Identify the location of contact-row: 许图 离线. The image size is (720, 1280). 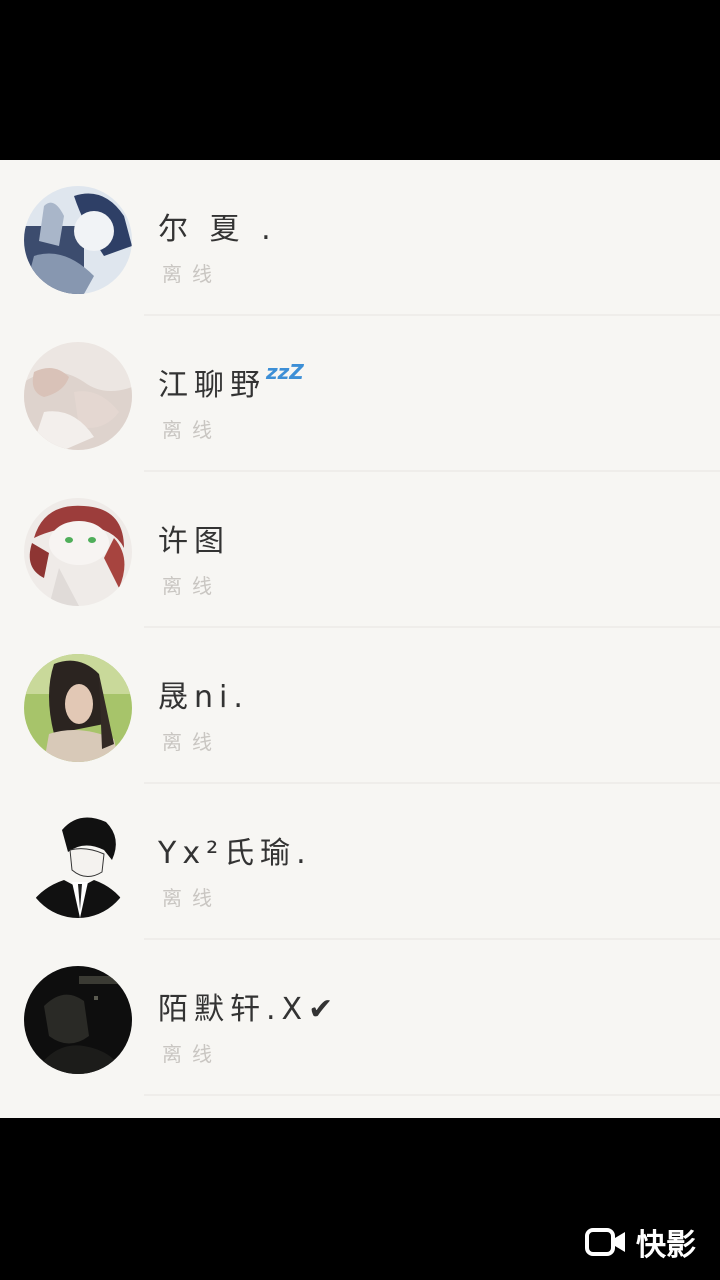
(360, 550).